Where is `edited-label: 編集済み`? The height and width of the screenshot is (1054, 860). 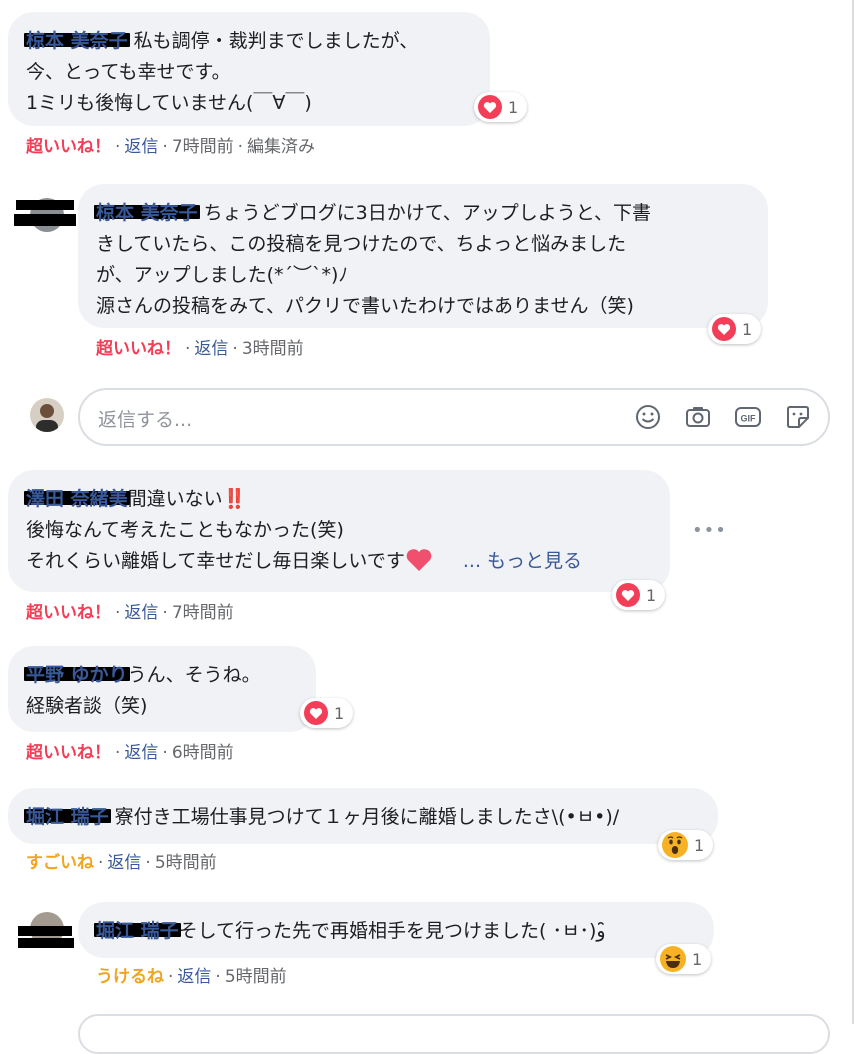
edited-label: 編集済み is located at coordinates (281, 147).